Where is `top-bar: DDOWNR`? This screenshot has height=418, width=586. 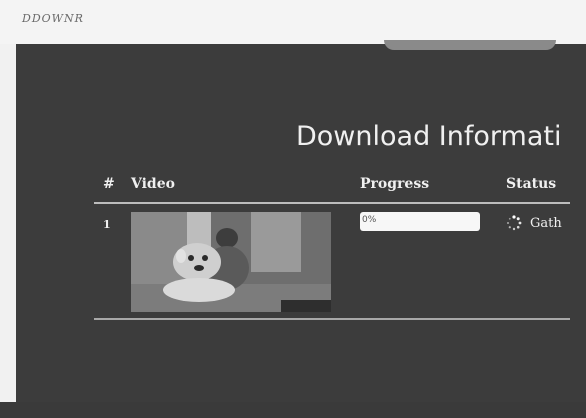 top-bar: DDOWNR is located at coordinates (293, 22).